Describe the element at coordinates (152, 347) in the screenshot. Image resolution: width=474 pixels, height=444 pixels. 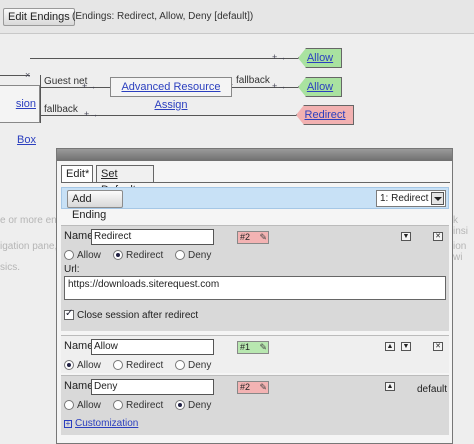
I see `ending-name-input: Allow` at that location.